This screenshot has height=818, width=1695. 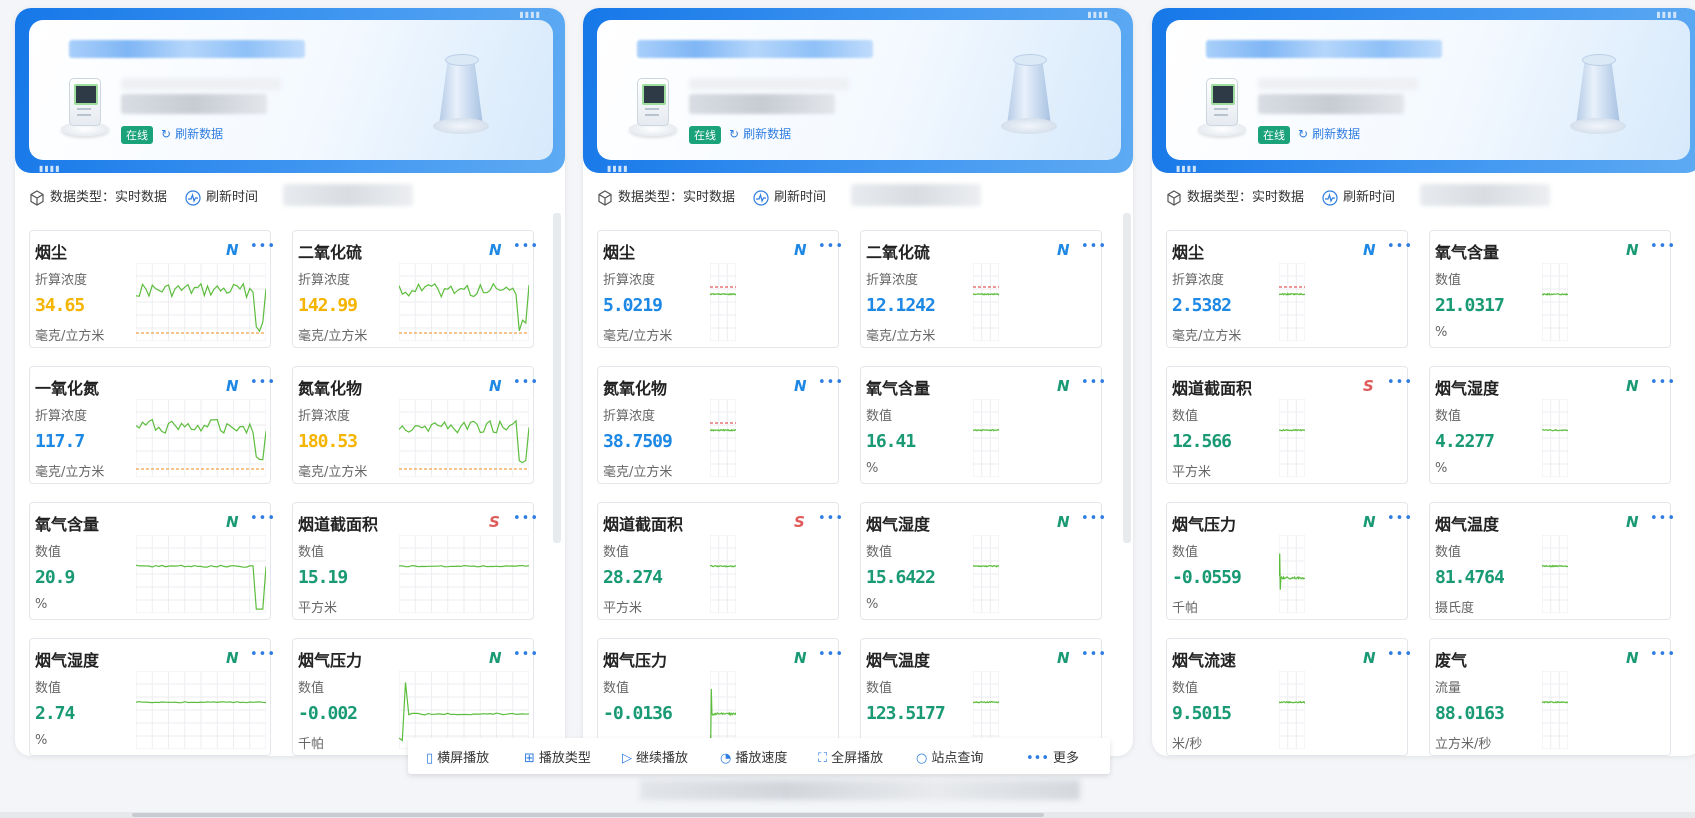 I want to click on metric-card: 烟气温度 N ••• 数值 81.4764 摄氏度, so click(x=1552, y=561).